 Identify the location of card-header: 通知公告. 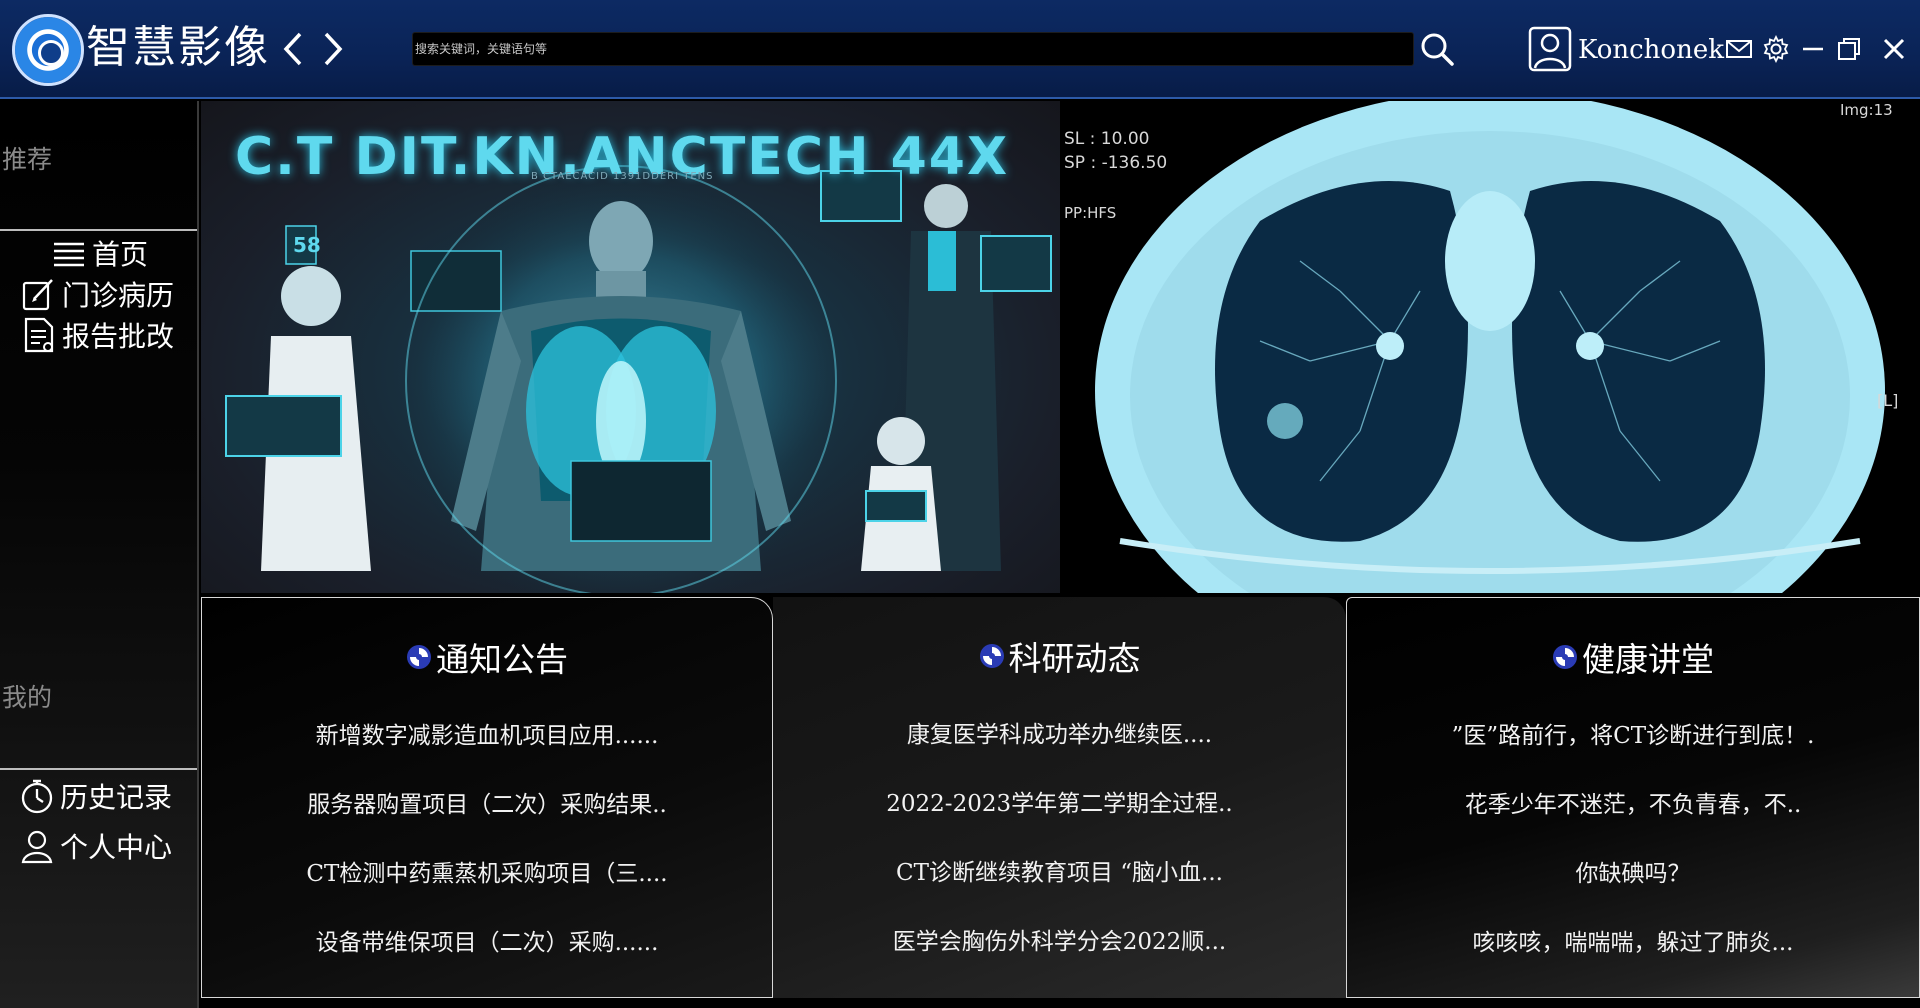
(487, 657).